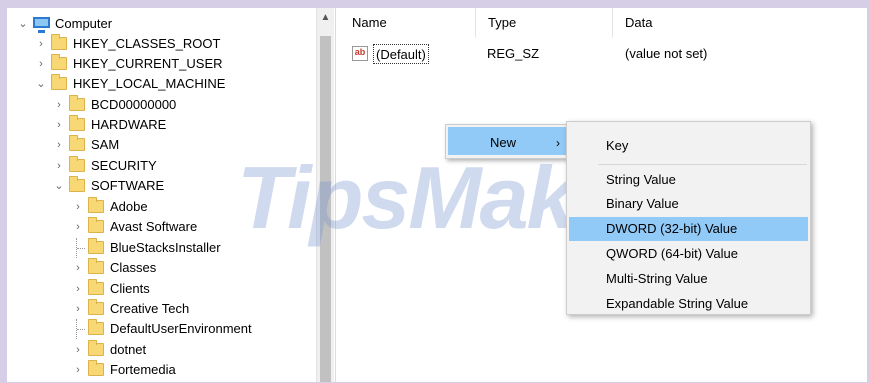 The image size is (869, 383). Describe the element at coordinates (543, 23) in the screenshot. I see `column-header-type: Type` at that location.